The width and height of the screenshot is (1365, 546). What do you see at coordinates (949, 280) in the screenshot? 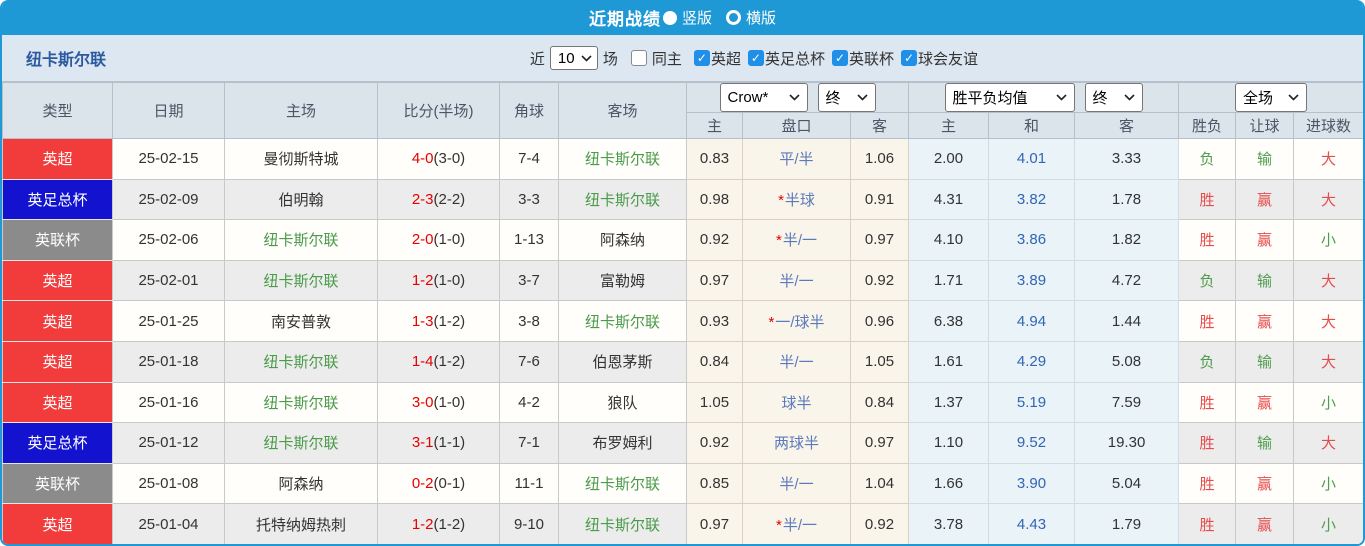
I see `avg-home-cell: 1.71` at bounding box center [949, 280].